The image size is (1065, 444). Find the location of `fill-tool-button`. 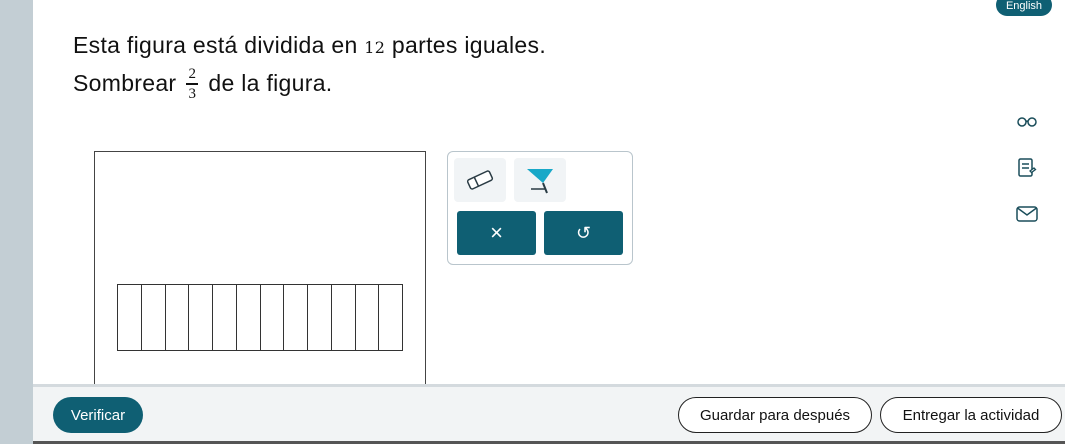

fill-tool-button is located at coordinates (540, 180).